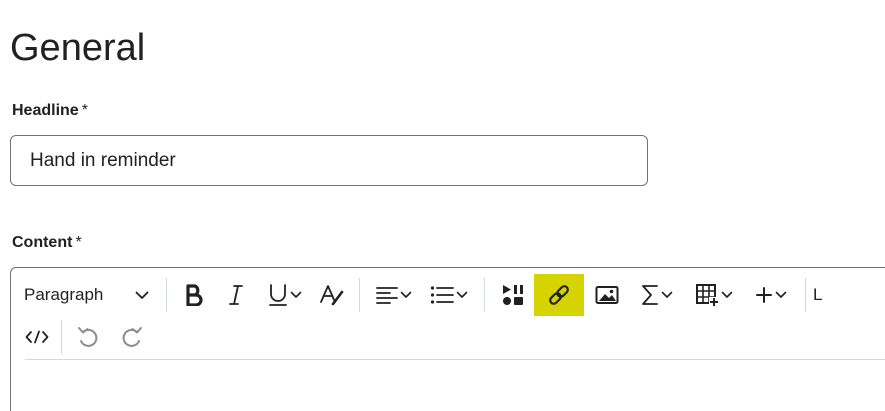  I want to click on headline-input, so click(329, 160).